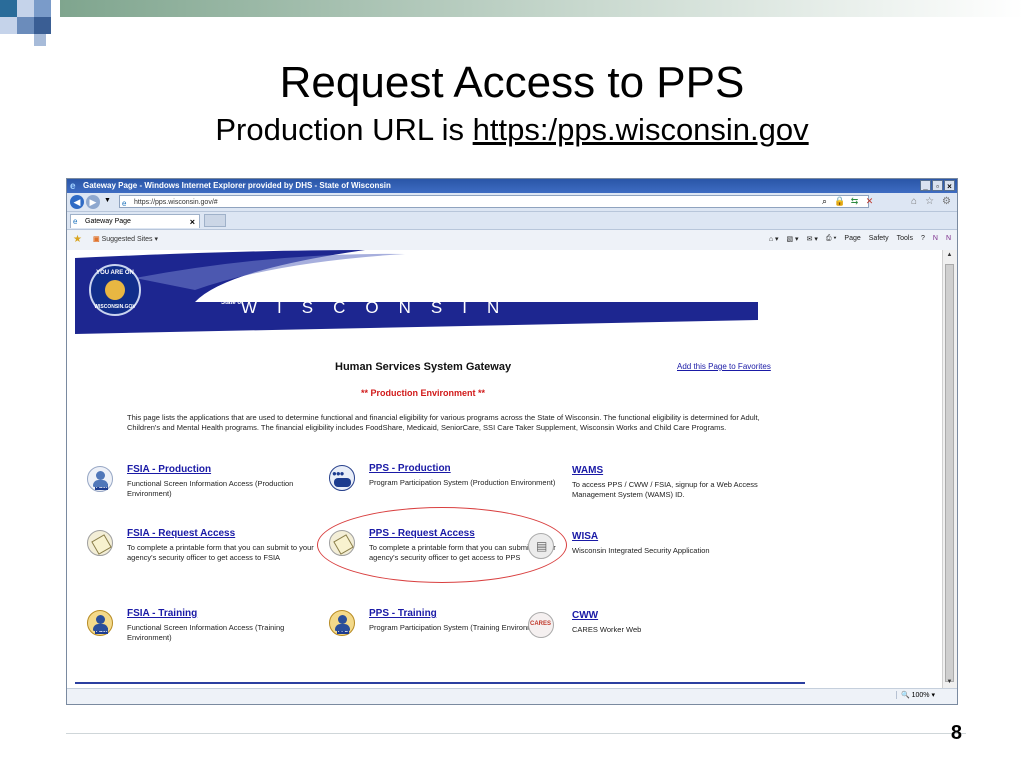 The width and height of the screenshot is (1024, 768). What do you see at coordinates (774, 239) in the screenshot?
I see `home-cmd-icon: ⌂ ▾` at bounding box center [774, 239].